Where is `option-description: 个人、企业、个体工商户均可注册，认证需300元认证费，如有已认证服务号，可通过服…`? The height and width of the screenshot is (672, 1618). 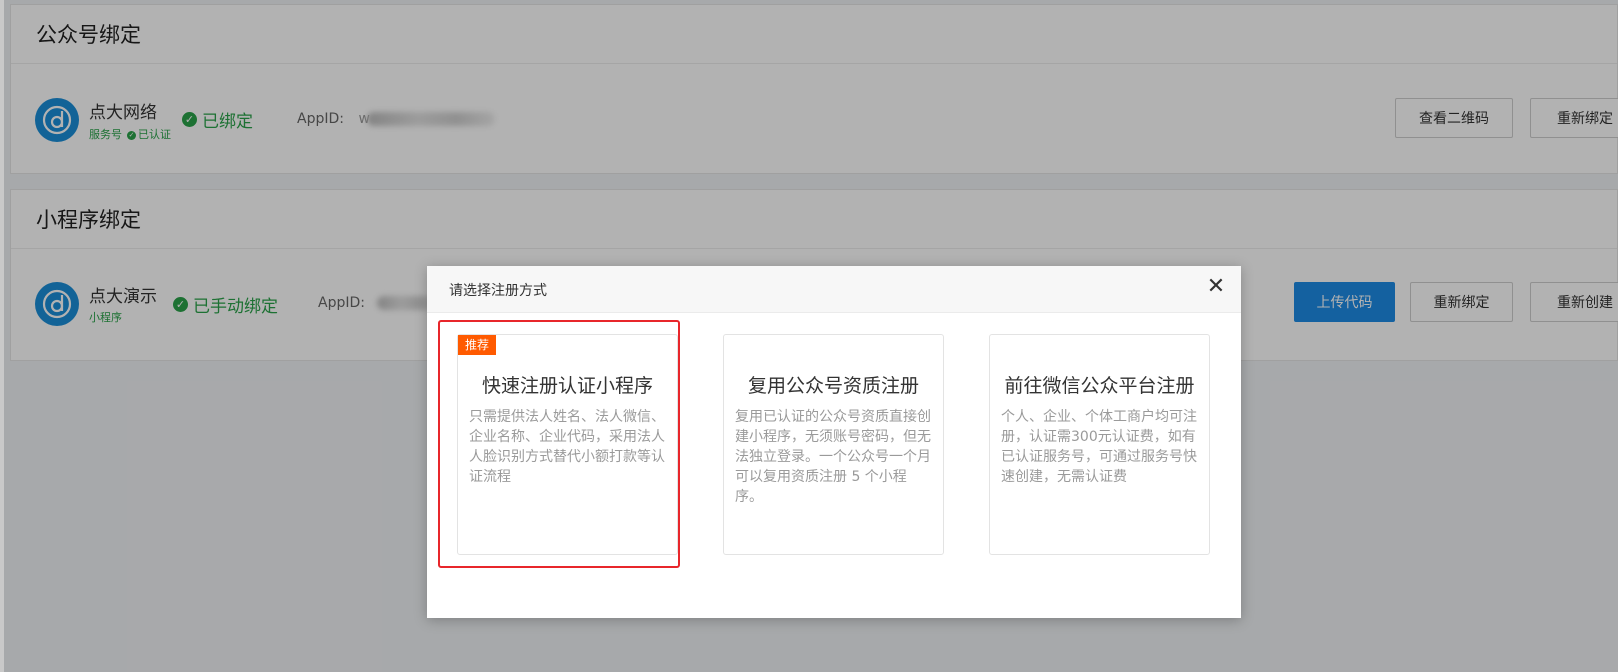 option-description: 个人、企业、个体工商户均可注册，认证需300元认证费，如有已认证服务号，可通过服… is located at coordinates (1099, 447).